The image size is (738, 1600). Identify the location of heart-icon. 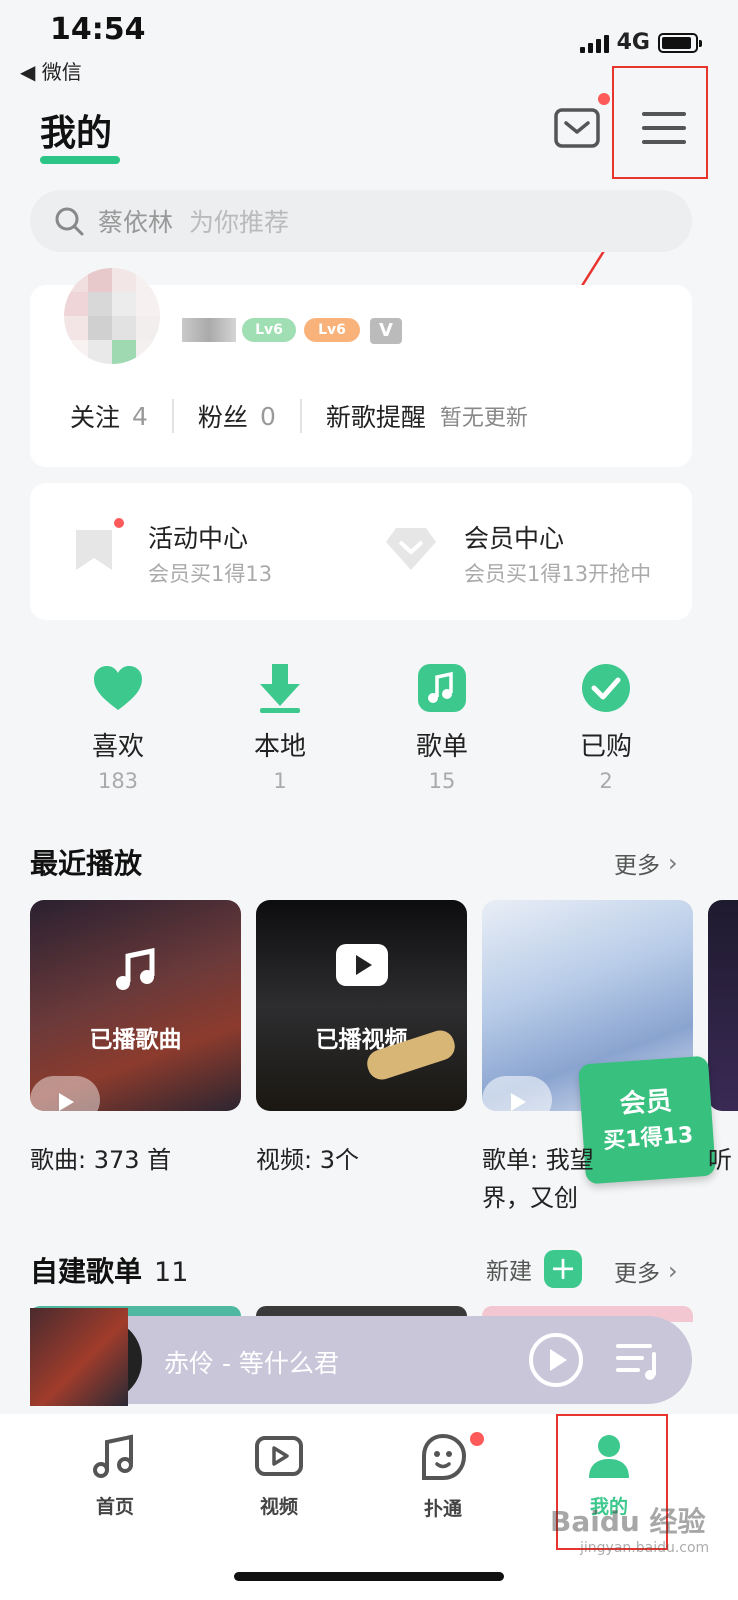
(118, 688).